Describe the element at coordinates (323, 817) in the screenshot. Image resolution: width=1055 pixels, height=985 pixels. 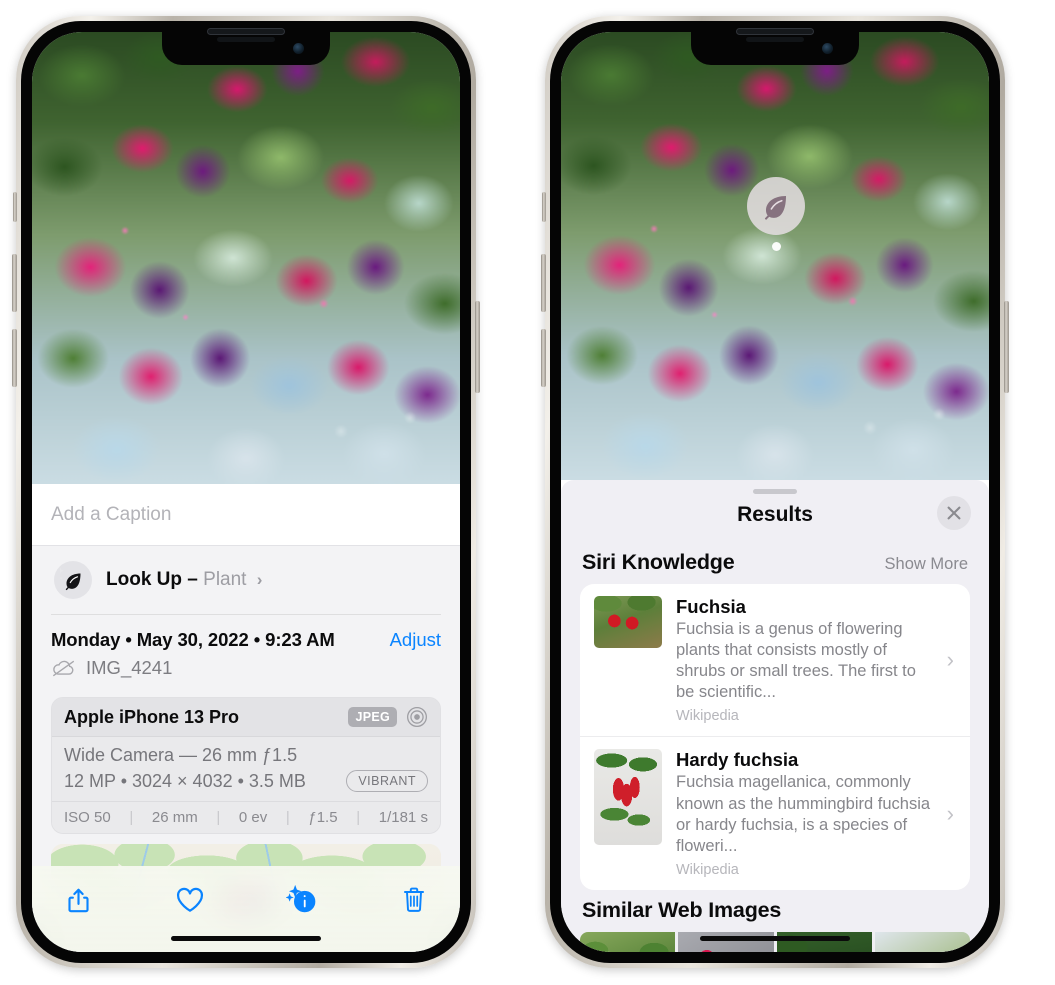
I see `exif-aperture: ƒ1.5` at that location.